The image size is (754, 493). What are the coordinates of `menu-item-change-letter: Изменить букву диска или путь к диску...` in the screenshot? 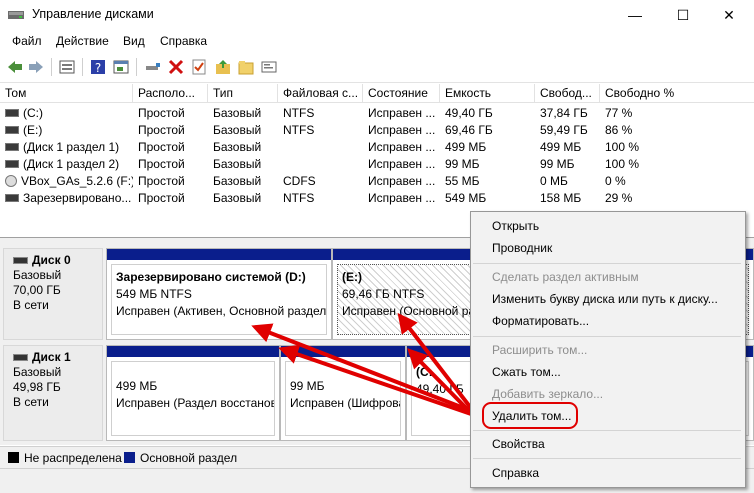 It's located at (605, 299).